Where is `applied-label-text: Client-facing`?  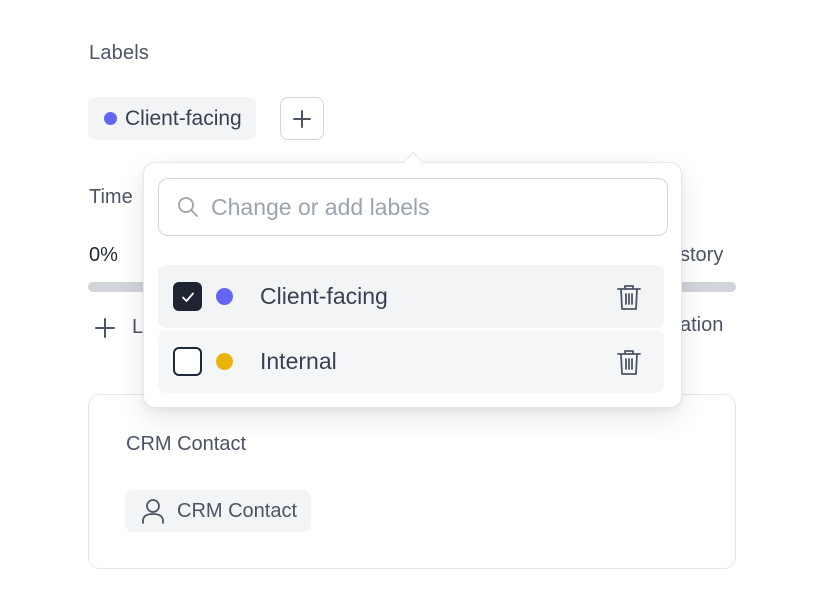
applied-label-text: Client-facing is located at coordinates (183, 118).